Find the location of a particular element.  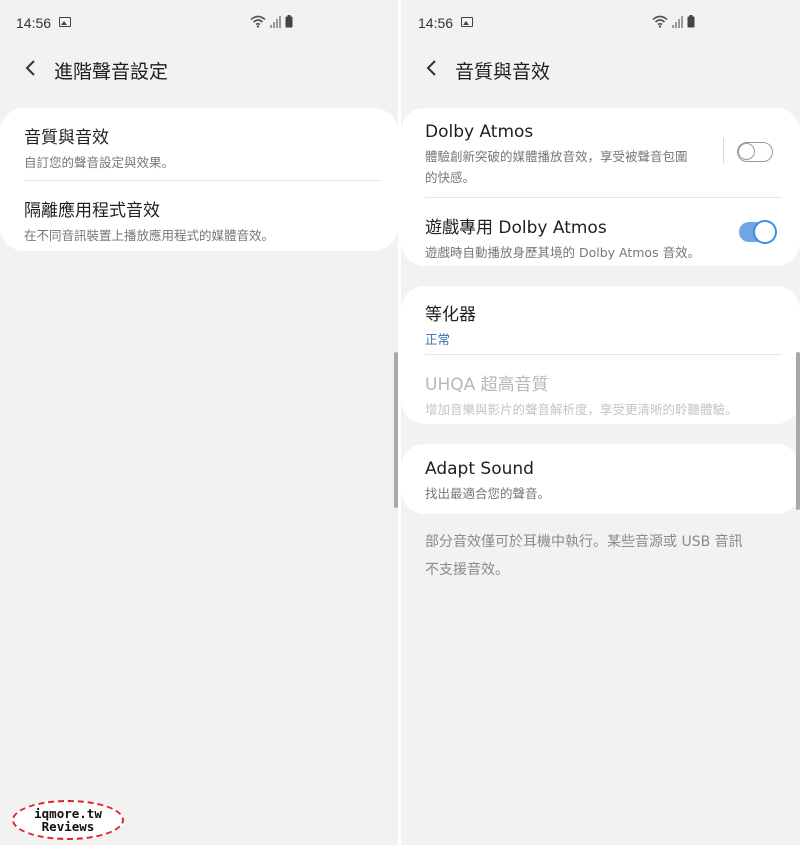

page-title: 進階聲音設定 is located at coordinates (111, 72).